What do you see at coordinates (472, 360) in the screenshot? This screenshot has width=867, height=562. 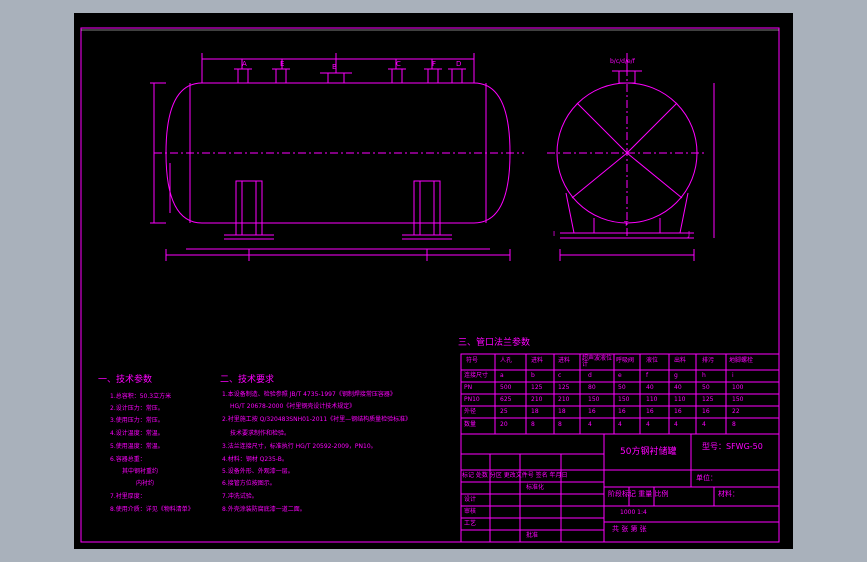 I see `table-header: 符号` at bounding box center [472, 360].